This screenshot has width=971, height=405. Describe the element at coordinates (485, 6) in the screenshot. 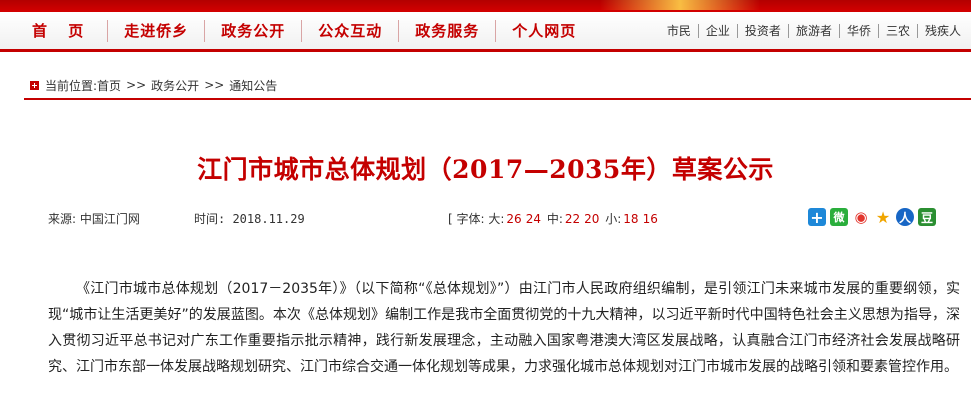

I see `top-banner` at that location.